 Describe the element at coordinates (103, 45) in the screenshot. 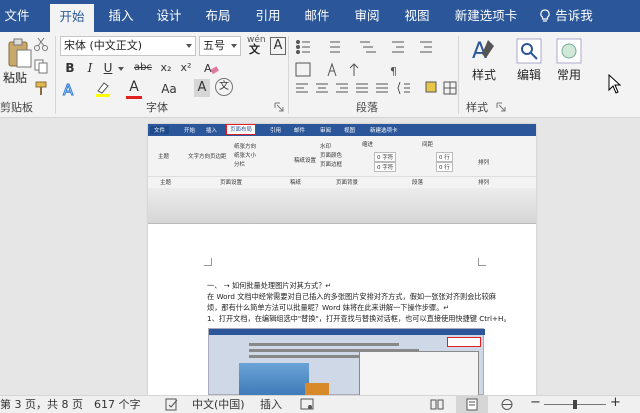

I see `font-name-value: 宋体 (中文正文)` at that location.